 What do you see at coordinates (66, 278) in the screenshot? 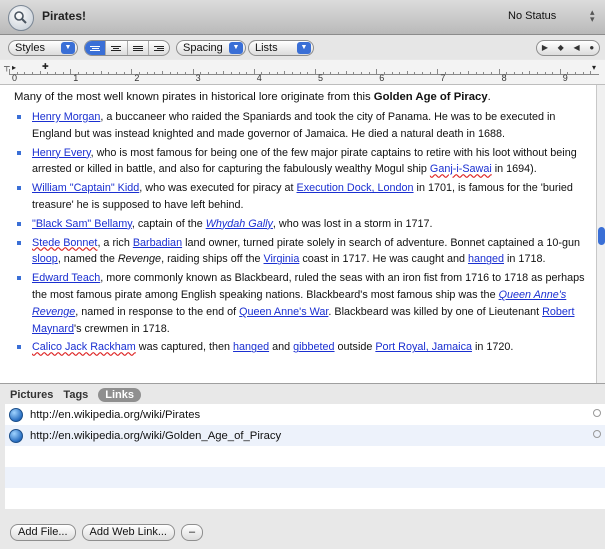
I see `link-edward-teach: Edward Teach` at bounding box center [66, 278].